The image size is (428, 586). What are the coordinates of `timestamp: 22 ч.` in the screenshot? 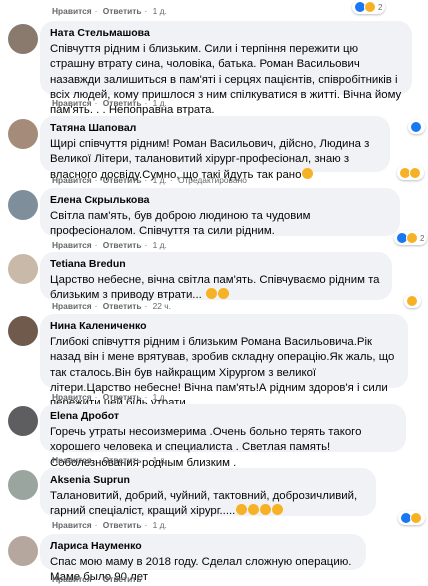 It's located at (162, 306).